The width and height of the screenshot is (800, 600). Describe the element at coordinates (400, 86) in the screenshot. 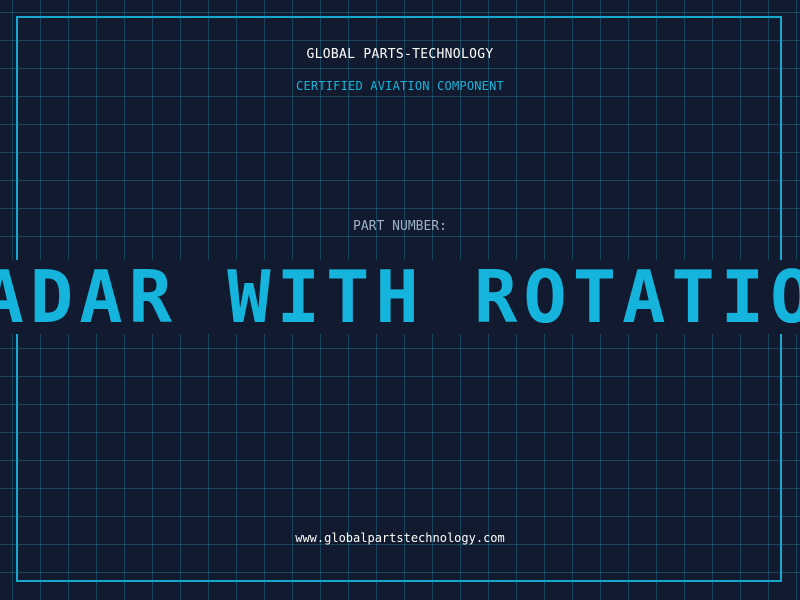

I see `certification-subtitle: CERTIFIED AVIATION COMPONENT` at that location.